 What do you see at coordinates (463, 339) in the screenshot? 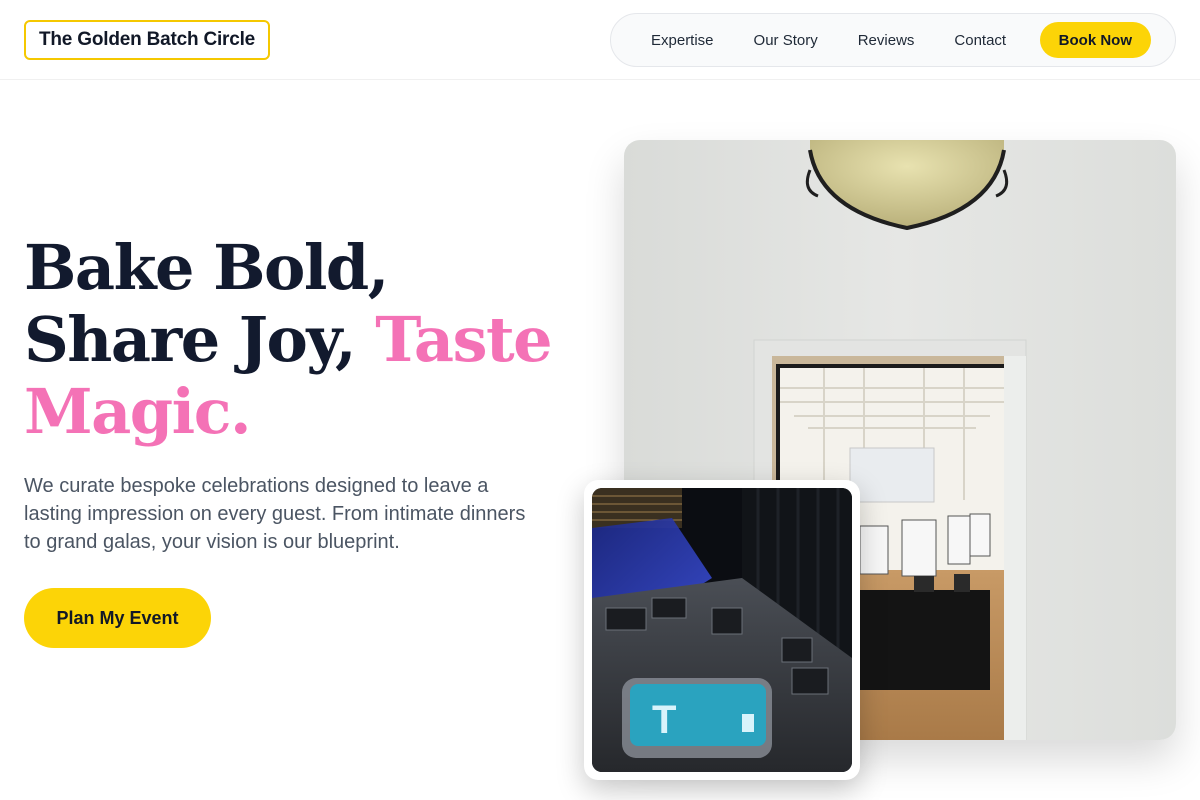
I see `headline-highlight-taste: Taste` at bounding box center [463, 339].